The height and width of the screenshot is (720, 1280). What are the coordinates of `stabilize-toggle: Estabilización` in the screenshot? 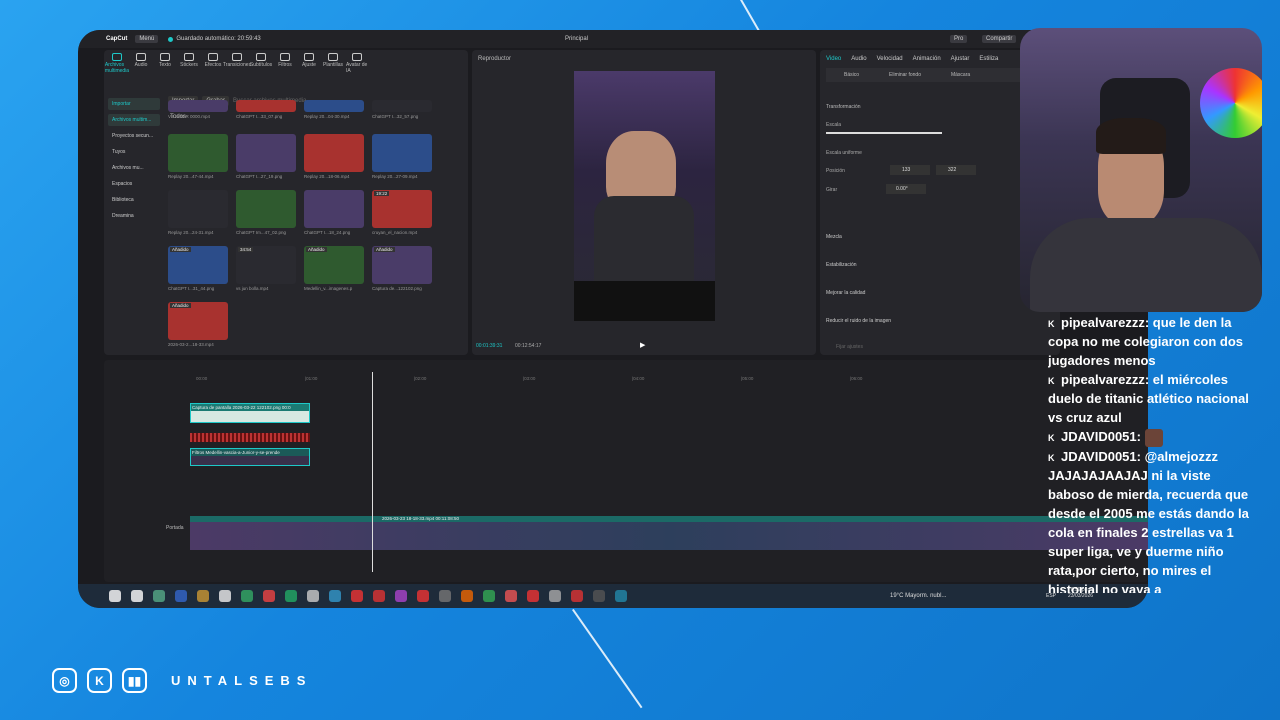 It's located at (841, 265).